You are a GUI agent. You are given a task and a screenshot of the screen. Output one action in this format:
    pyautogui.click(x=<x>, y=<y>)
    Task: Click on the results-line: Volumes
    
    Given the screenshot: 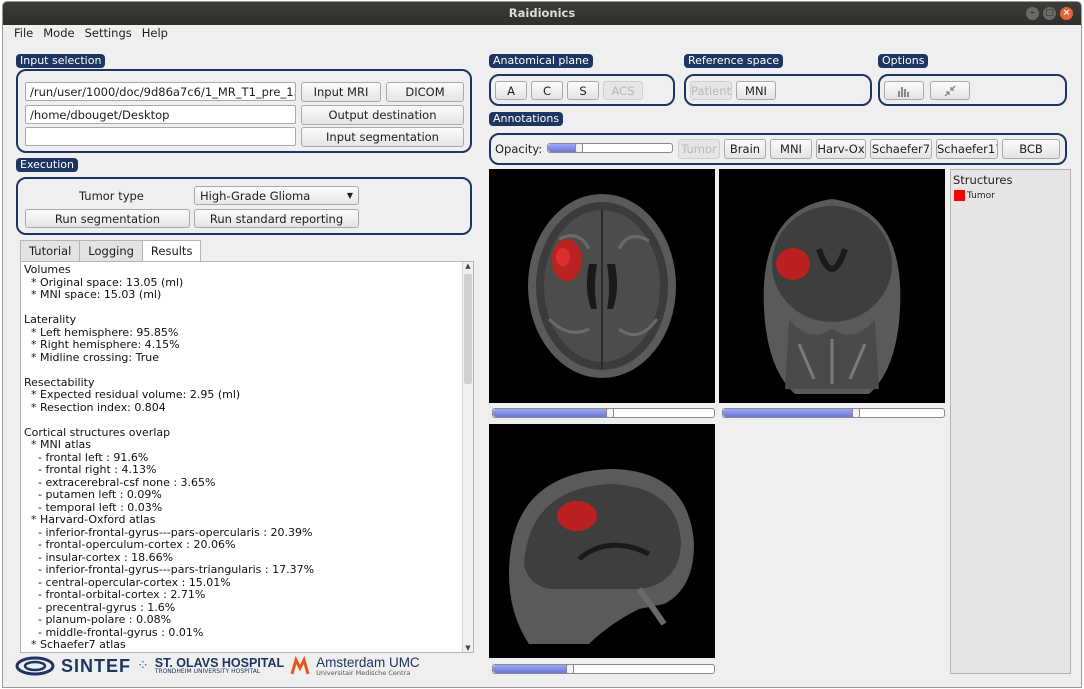 What is the action you would take?
    pyautogui.click(x=47, y=269)
    